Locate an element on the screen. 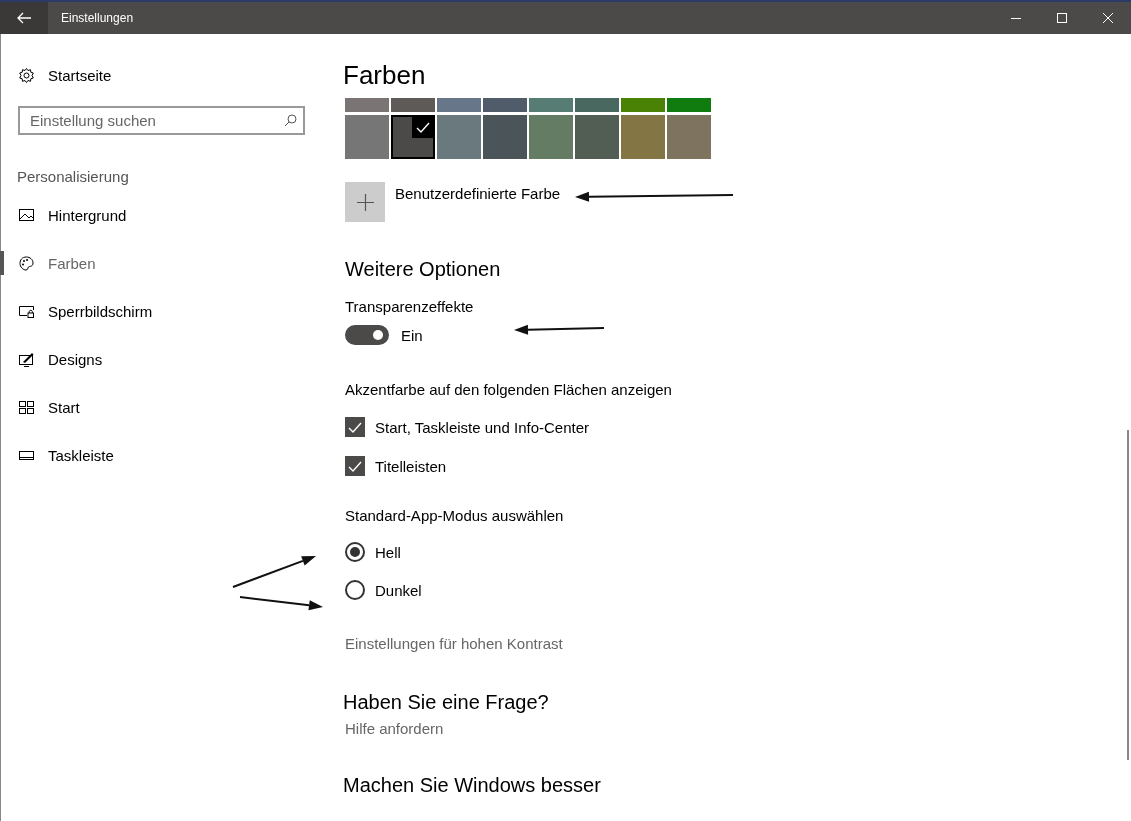 This screenshot has width=1131, height=821. page-heading: Farben is located at coordinates (384, 75).